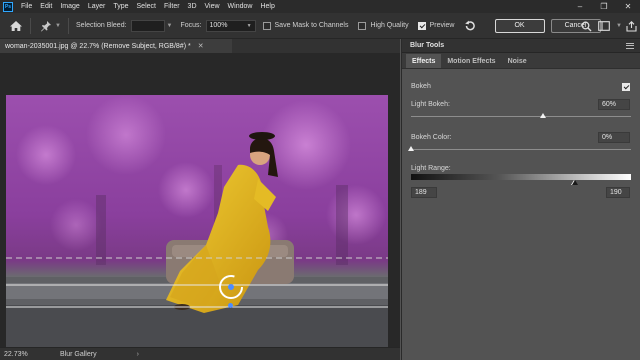 The height and width of the screenshot is (360, 640). Describe the element at coordinates (362, 25) in the screenshot. I see `high-quality-checkbox` at that location.